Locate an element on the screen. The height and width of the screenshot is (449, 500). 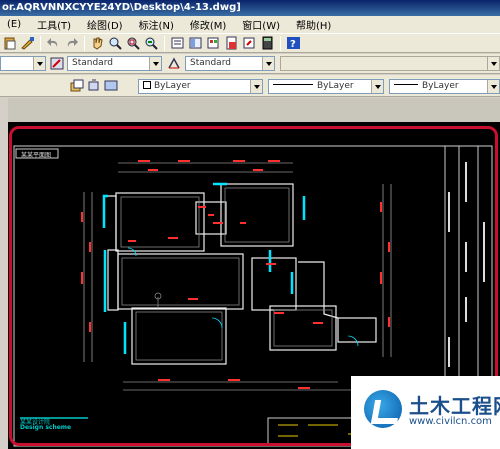
match-properties-icon is located at coordinates (27, 43).